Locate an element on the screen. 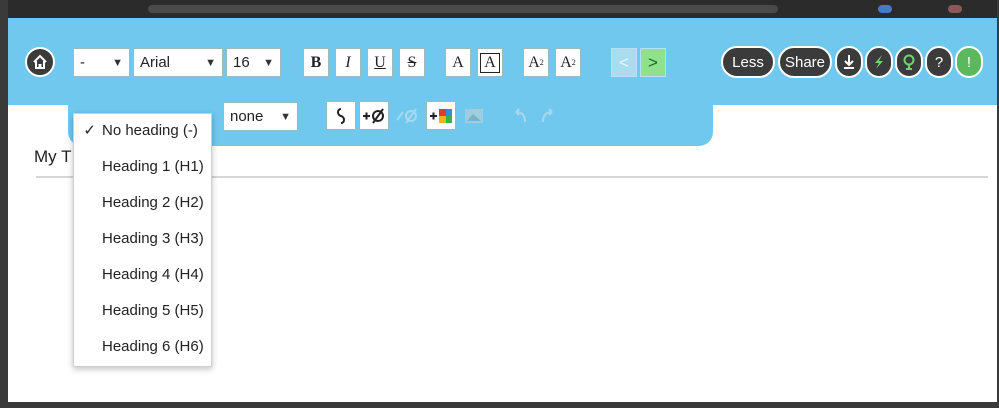 This screenshot has width=999, height=408. redo-icon is located at coordinates (547, 114).